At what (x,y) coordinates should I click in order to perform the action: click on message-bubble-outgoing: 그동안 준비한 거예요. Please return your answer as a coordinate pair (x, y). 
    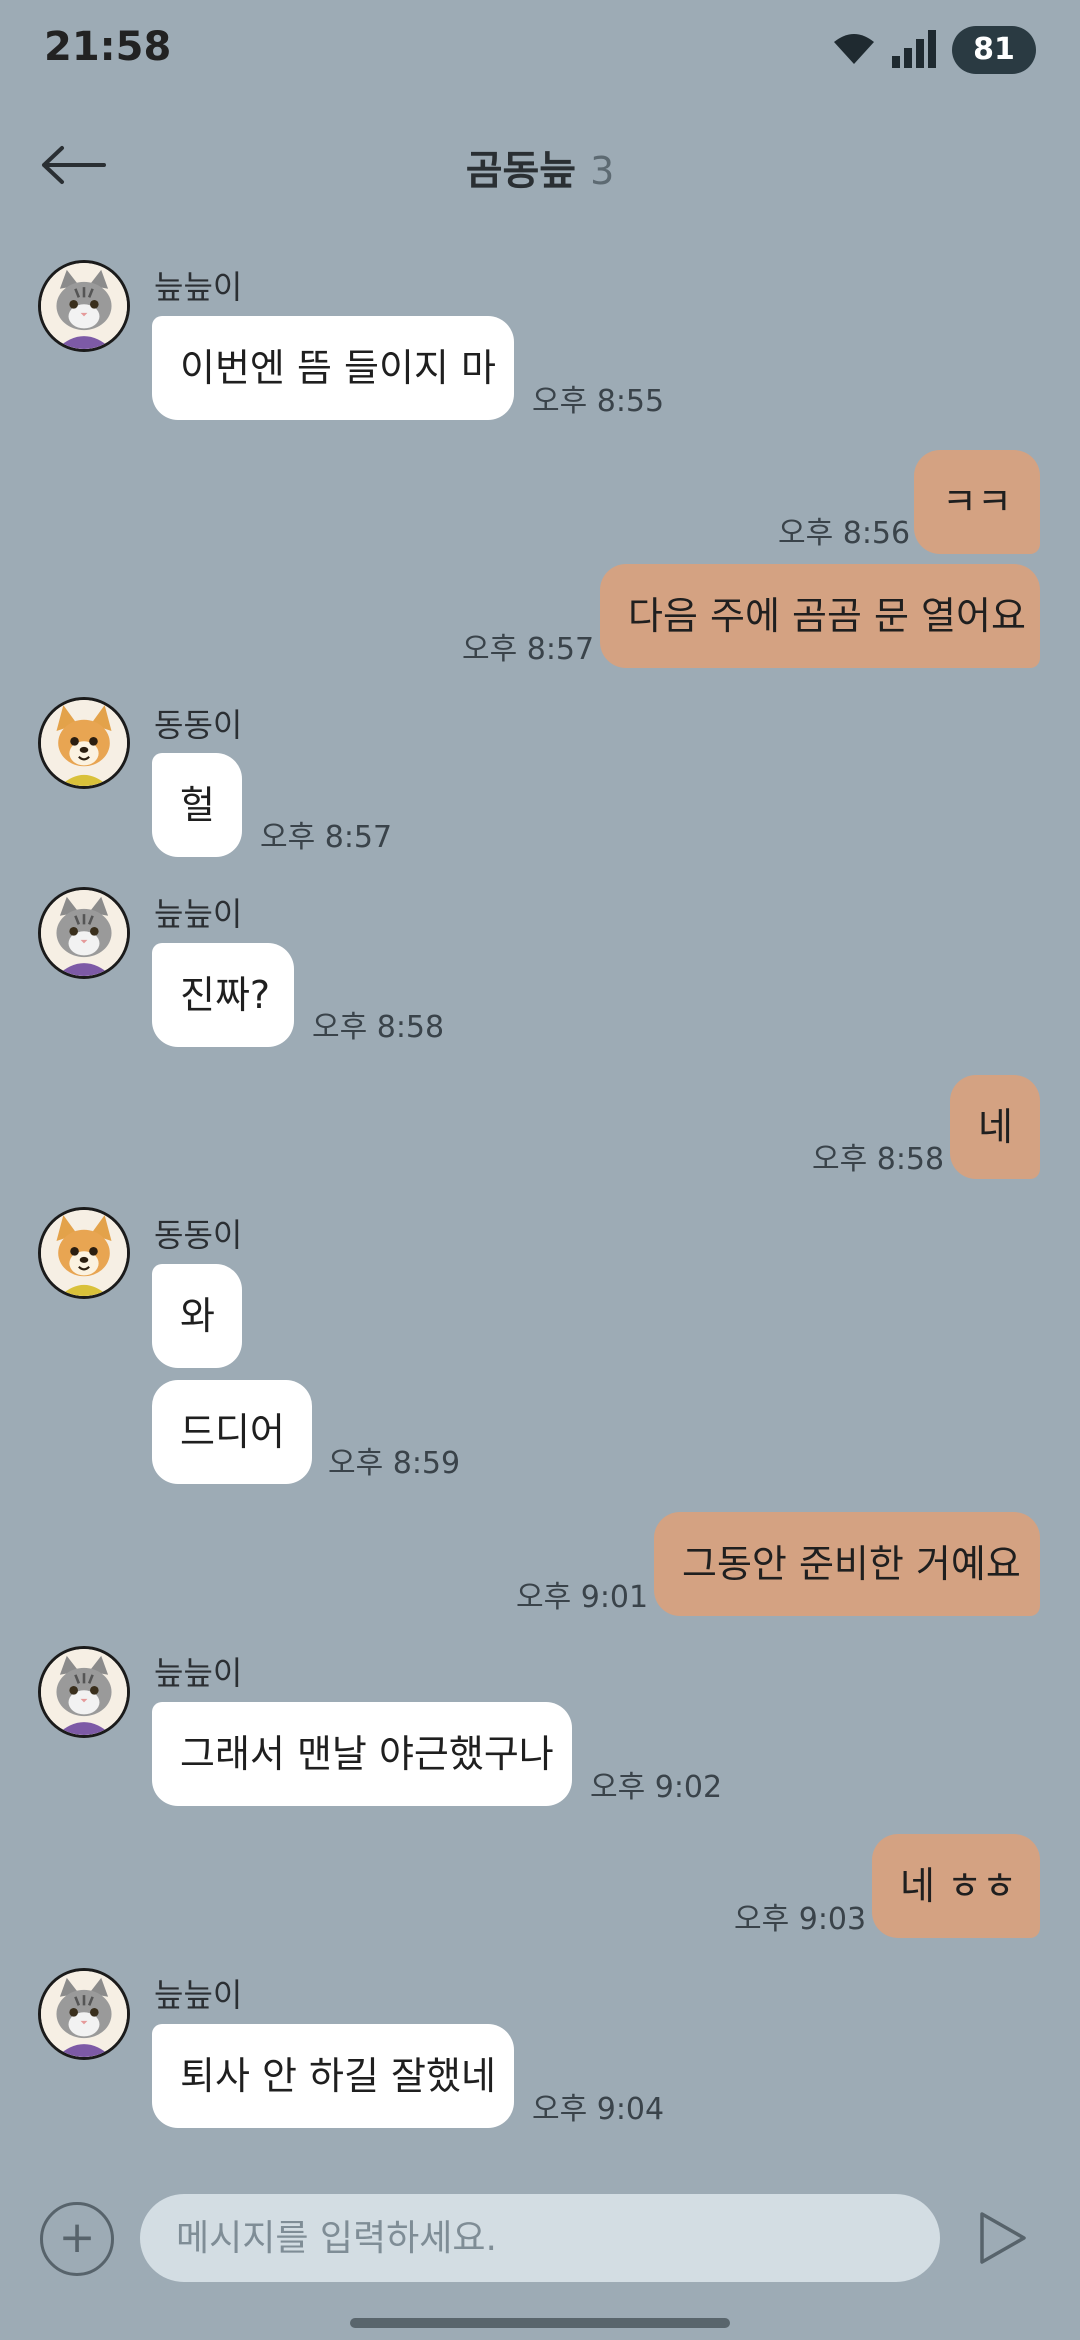
    Looking at the image, I should click on (847, 1564).